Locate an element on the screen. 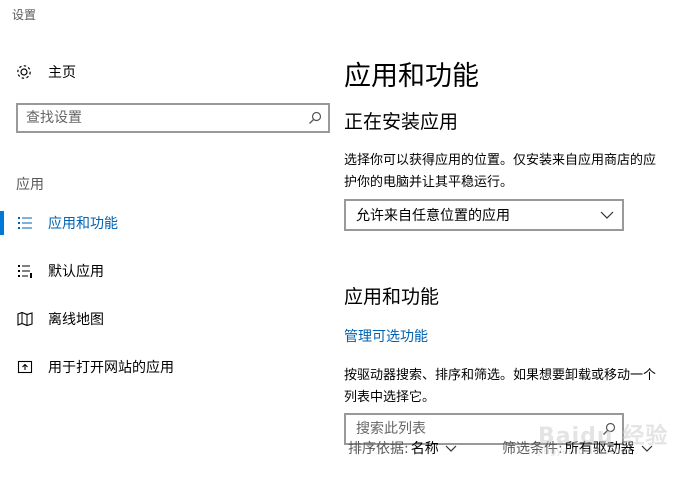  description-line: 护你的电脑并让其平稳运行。 is located at coordinates (429, 182).